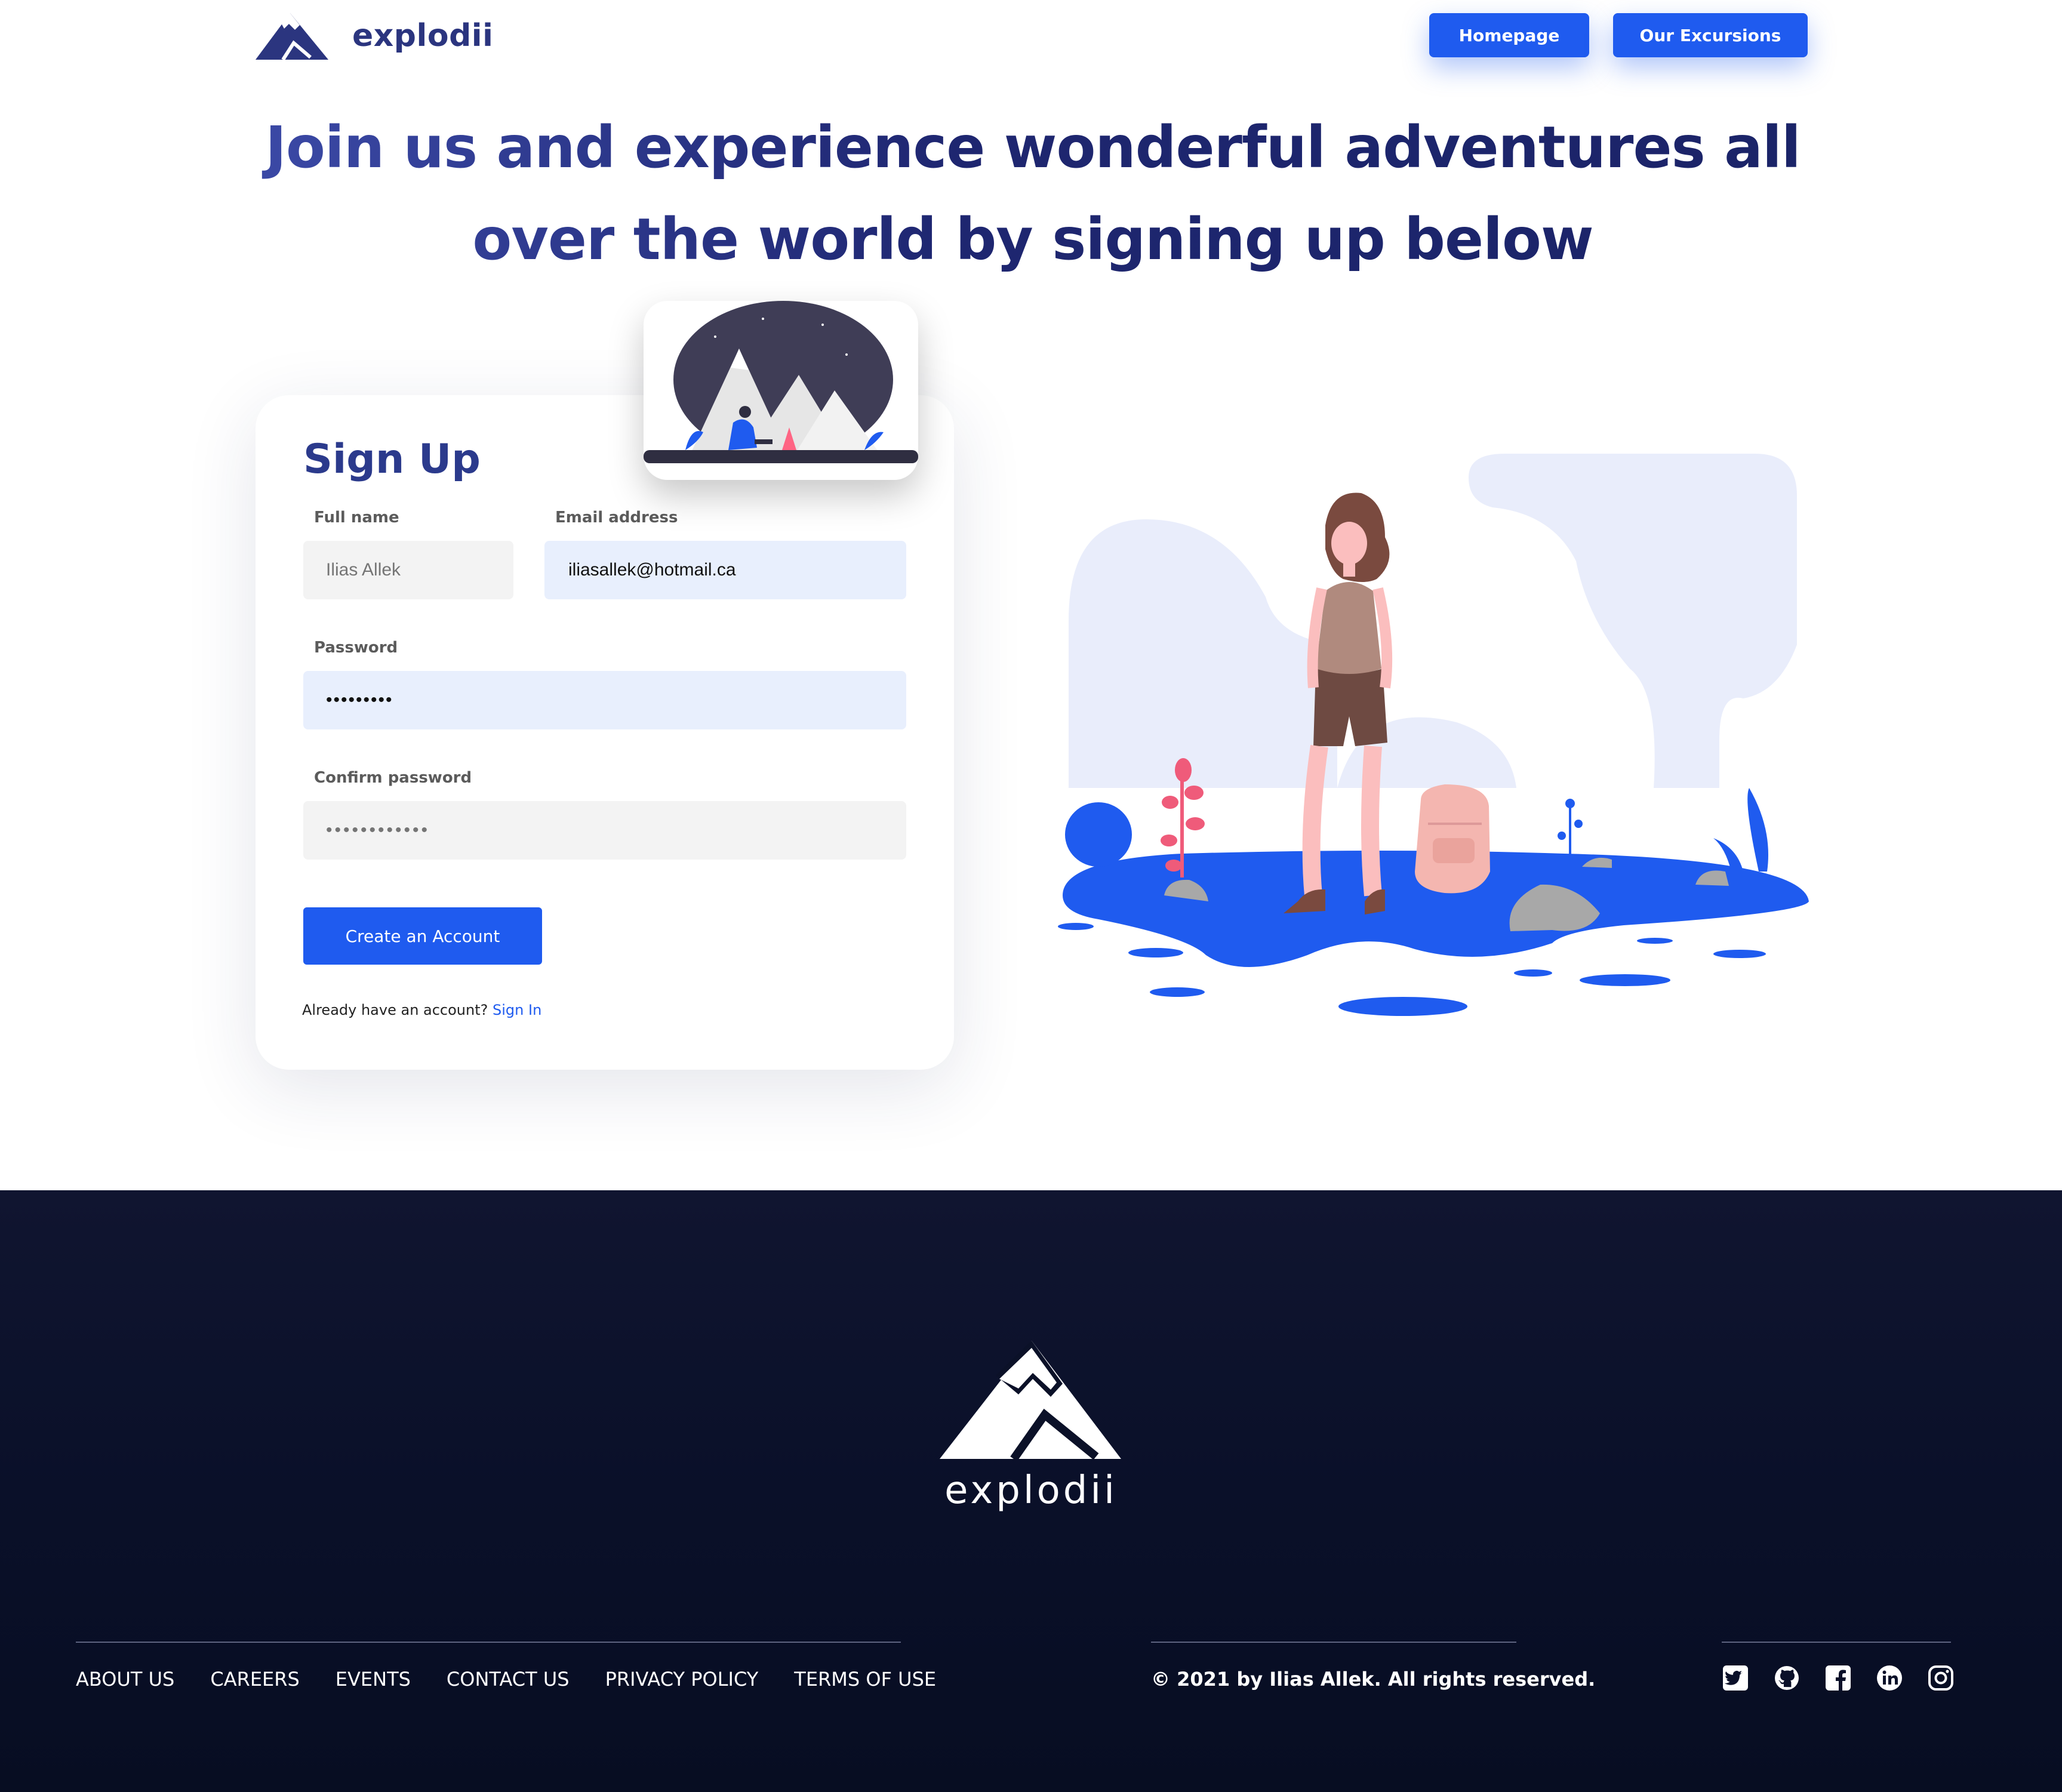 The width and height of the screenshot is (2062, 1792). Describe the element at coordinates (1735, 1678) in the screenshot. I see `twitter-icon` at that location.